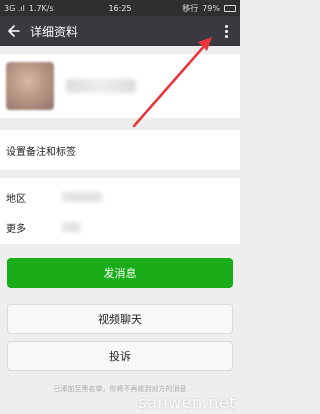 The image size is (320, 414). Describe the element at coordinates (226, 26) in the screenshot. I see `more-vertical-icon` at that location.